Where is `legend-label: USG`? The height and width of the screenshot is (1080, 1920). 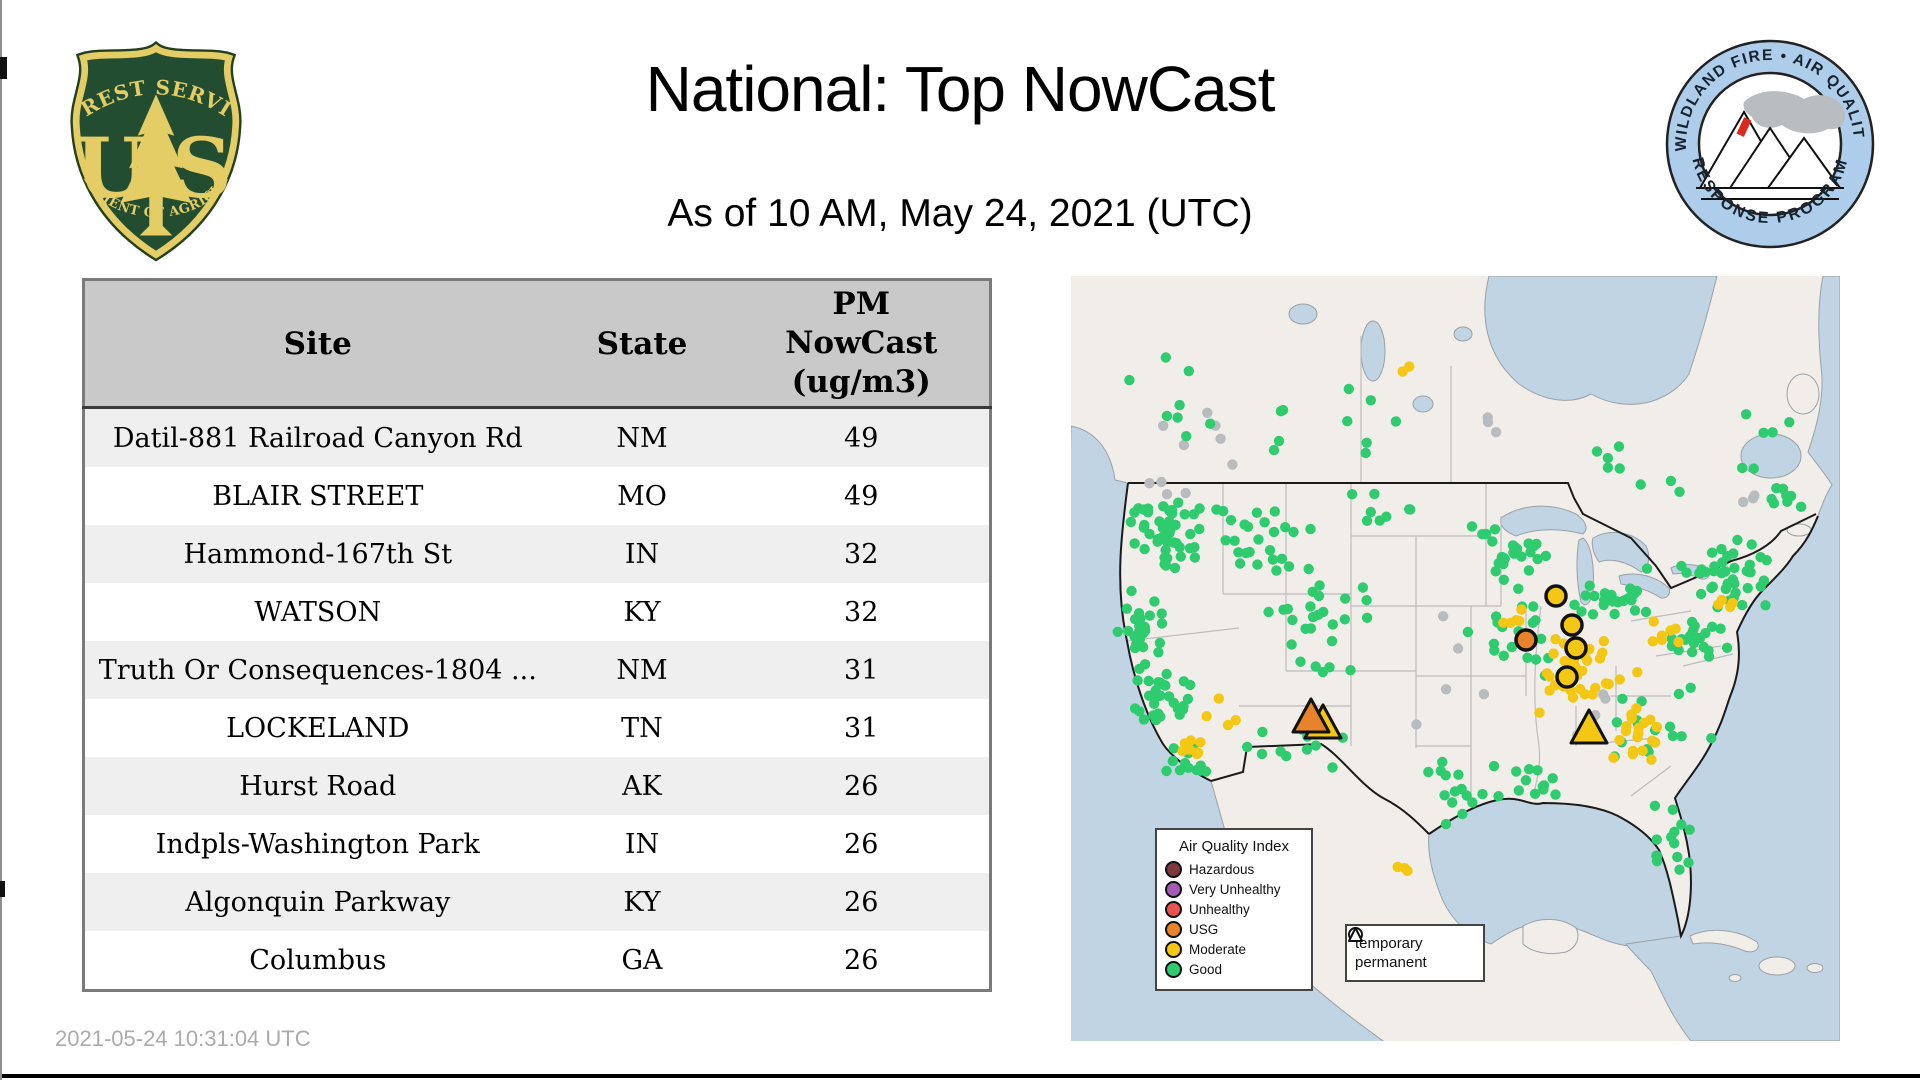
legend-label: USG is located at coordinates (1204, 929).